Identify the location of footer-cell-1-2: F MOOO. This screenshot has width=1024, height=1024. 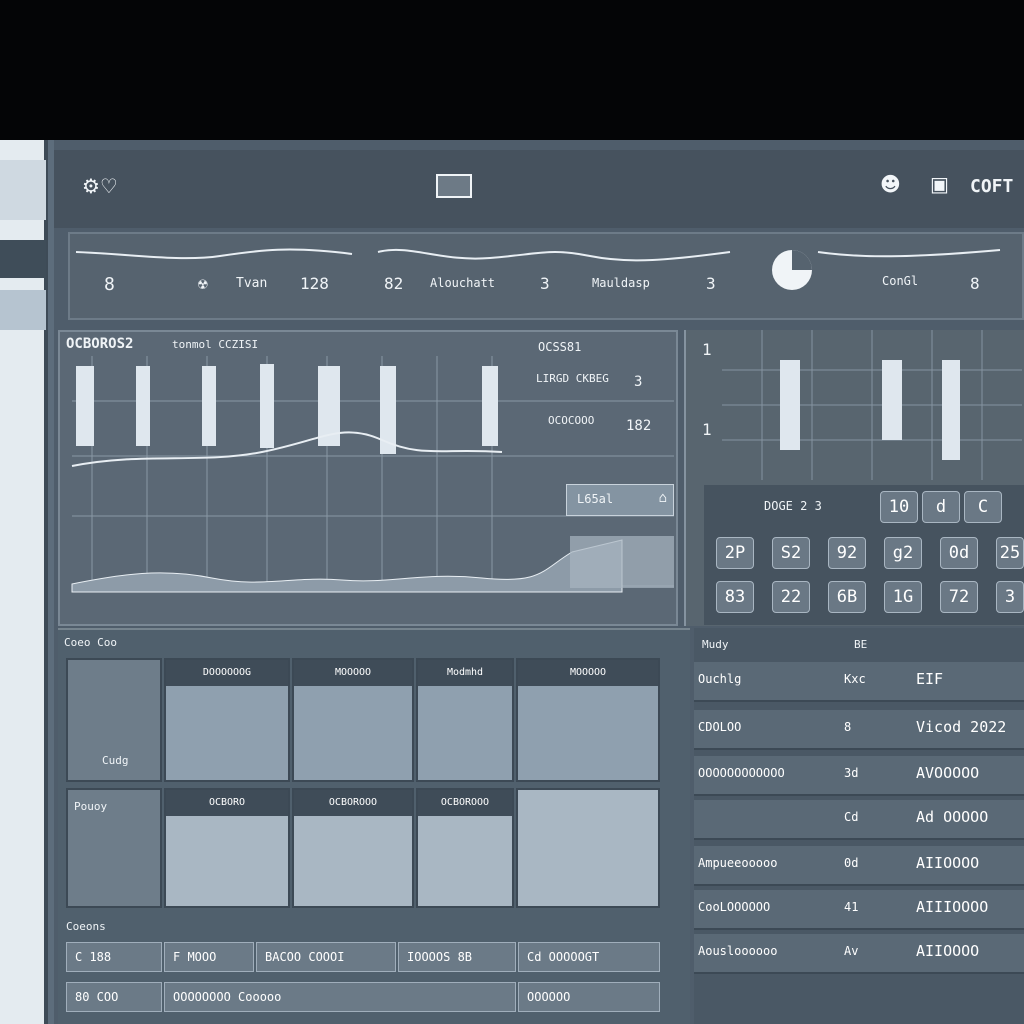
(209, 957).